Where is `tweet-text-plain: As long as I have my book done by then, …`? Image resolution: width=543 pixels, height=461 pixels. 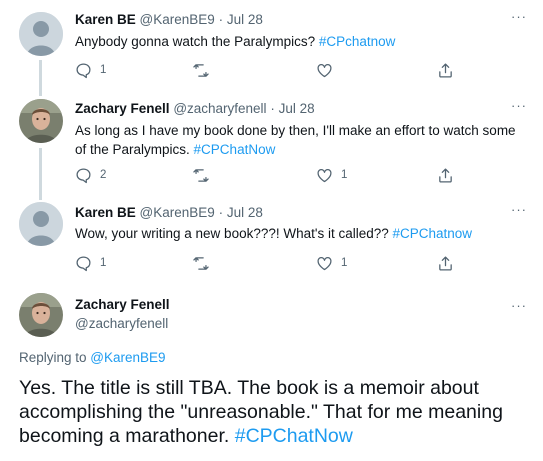 tweet-text-plain: As long as I have my book done by then, … is located at coordinates (295, 140).